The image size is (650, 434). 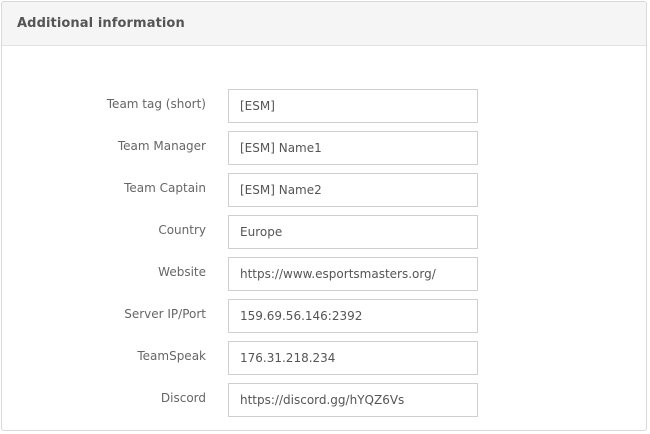 I want to click on team-manager-label: Team Manager, so click(x=161, y=146).